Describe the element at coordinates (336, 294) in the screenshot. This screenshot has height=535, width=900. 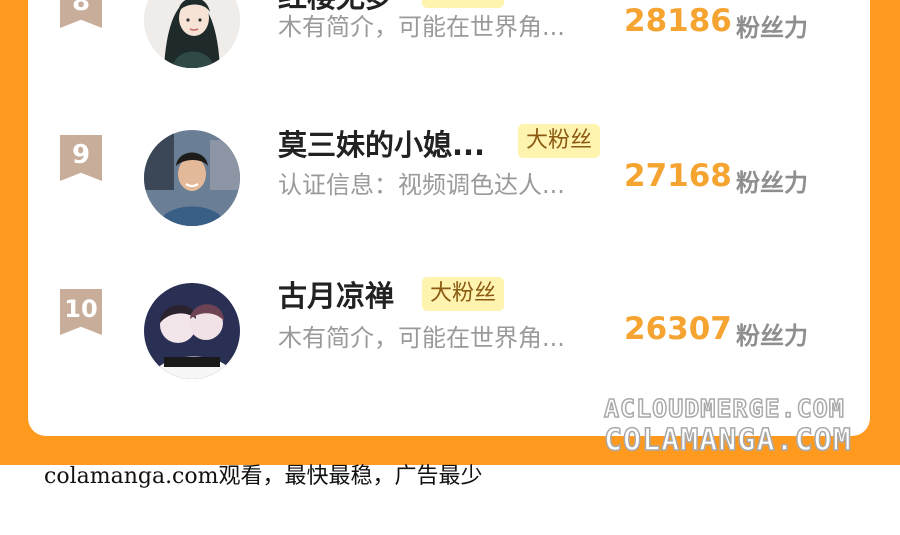
I see `user-name: 古月凉禅` at that location.